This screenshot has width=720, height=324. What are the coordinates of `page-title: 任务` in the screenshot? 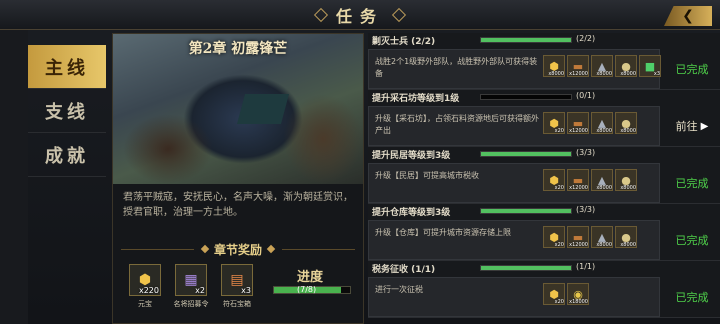 It's located at (359, 16).